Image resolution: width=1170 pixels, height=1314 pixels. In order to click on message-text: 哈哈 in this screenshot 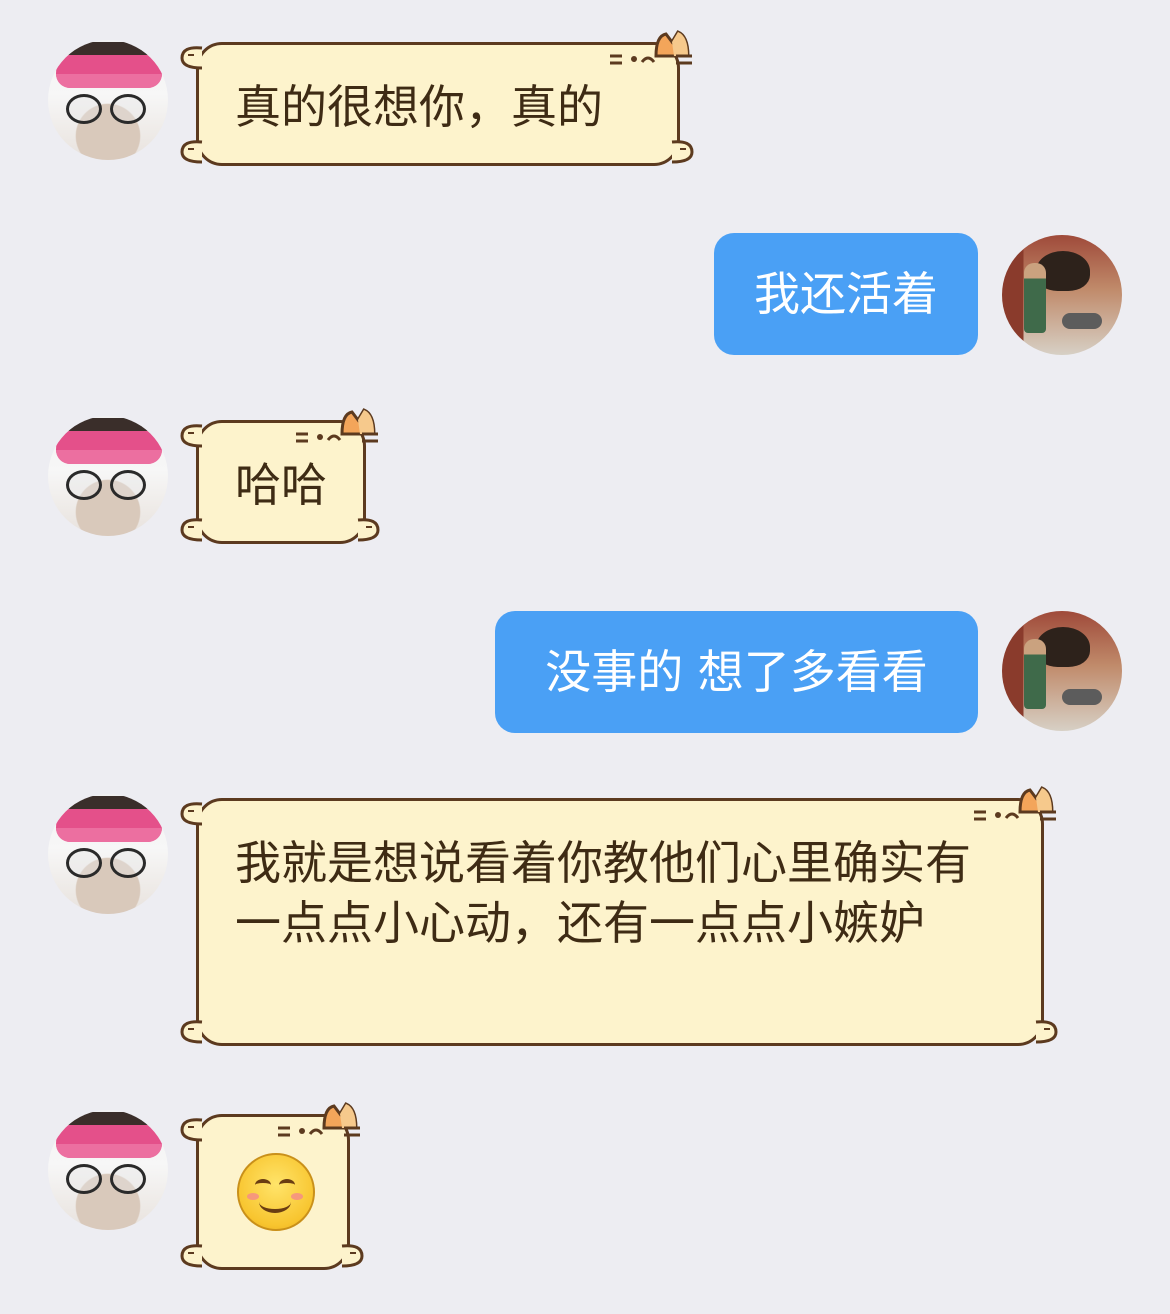, I will do `click(281, 485)`.